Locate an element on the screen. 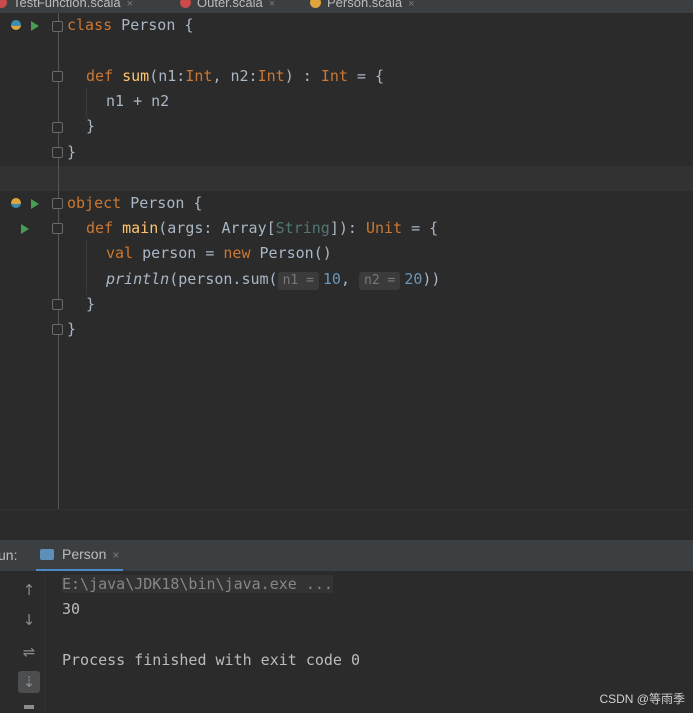 Image resolution: width=693 pixels, height=713 pixels. tab-label: Person.scala is located at coordinates (365, 5).